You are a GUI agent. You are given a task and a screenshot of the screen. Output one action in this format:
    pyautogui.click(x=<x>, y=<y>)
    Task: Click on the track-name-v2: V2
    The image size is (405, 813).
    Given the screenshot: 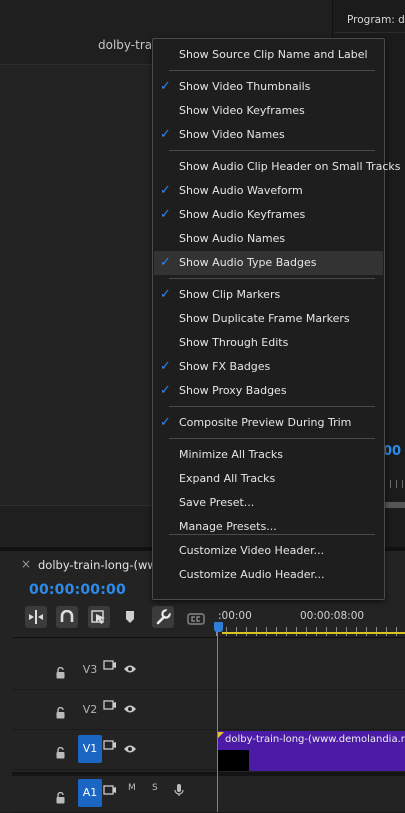 What is the action you would take?
    pyautogui.click(x=90, y=709)
    